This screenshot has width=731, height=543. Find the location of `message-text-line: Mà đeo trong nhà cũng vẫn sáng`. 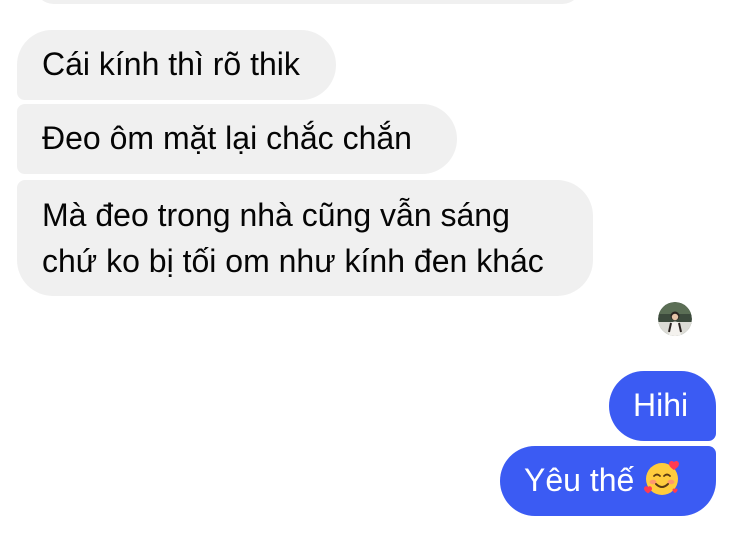

message-text-line: Mà đeo trong nhà cũng vẫn sáng is located at coordinates (276, 215).